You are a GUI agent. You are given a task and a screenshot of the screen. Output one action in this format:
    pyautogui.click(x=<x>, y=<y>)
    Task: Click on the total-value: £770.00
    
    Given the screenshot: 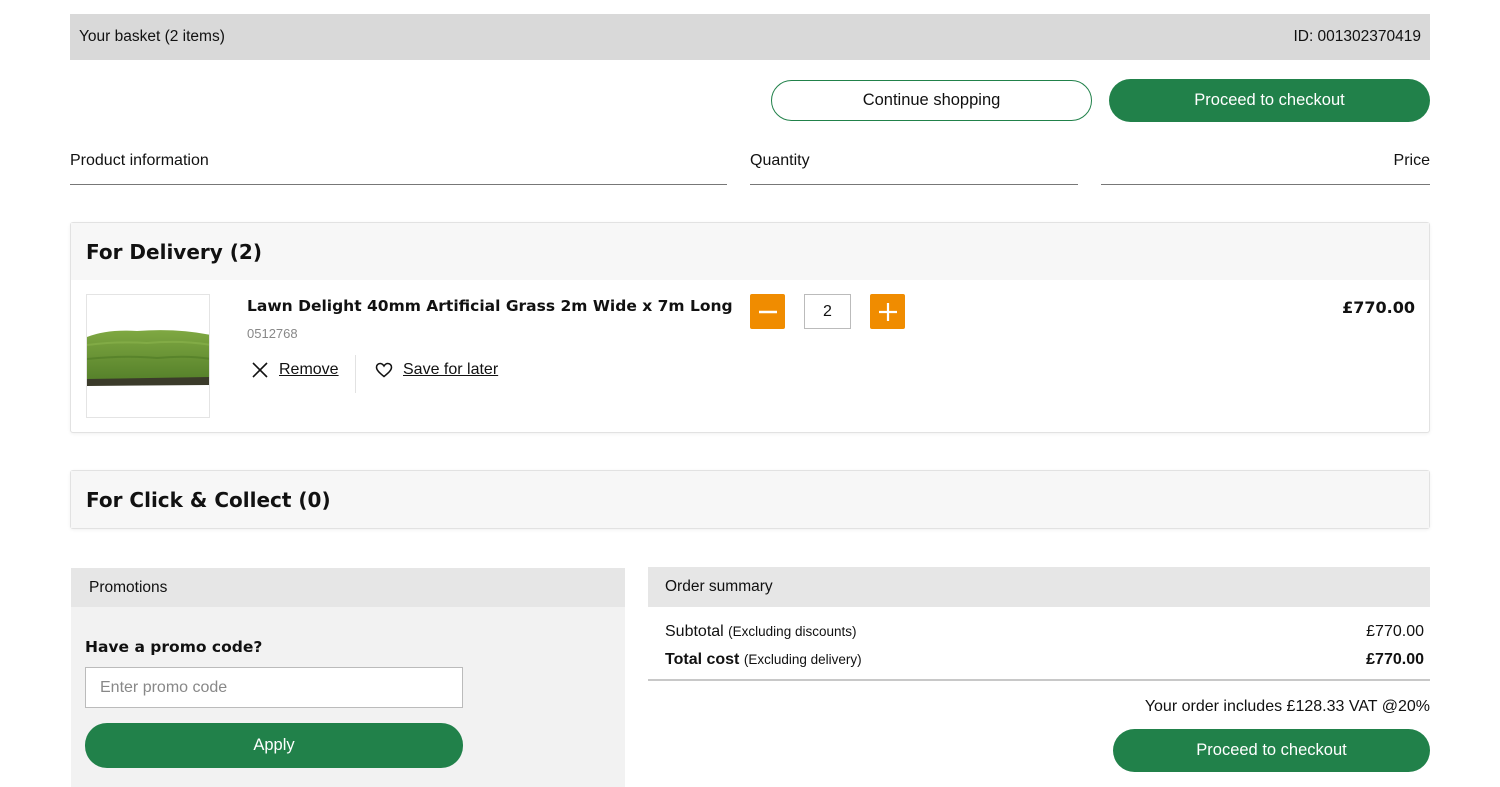 What is the action you would take?
    pyautogui.click(x=1395, y=659)
    